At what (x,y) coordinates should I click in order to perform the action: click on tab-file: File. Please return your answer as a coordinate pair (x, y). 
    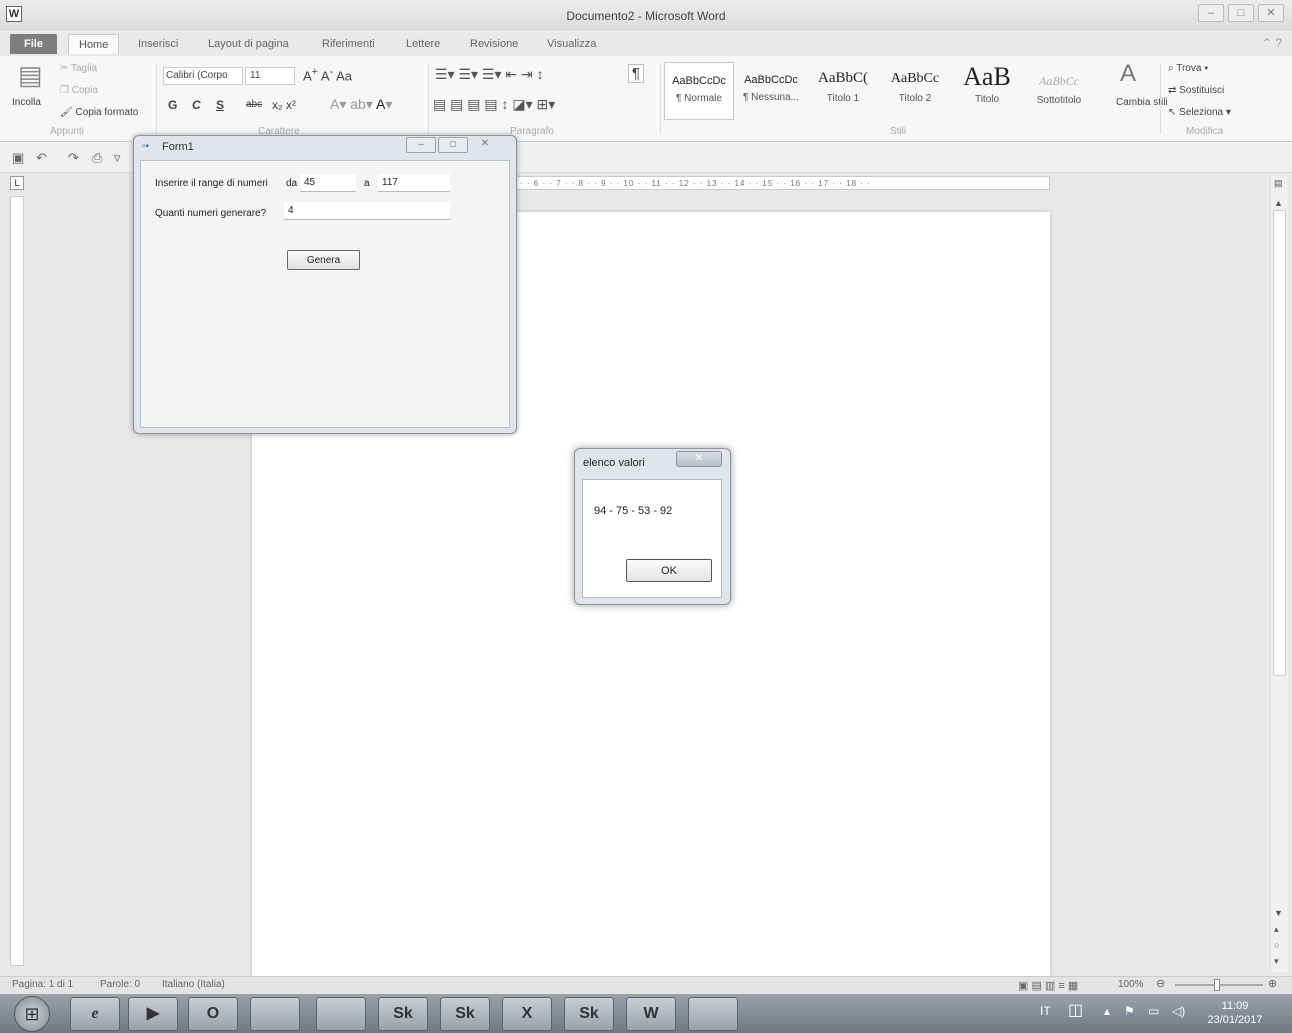
    Looking at the image, I should click on (33, 44).